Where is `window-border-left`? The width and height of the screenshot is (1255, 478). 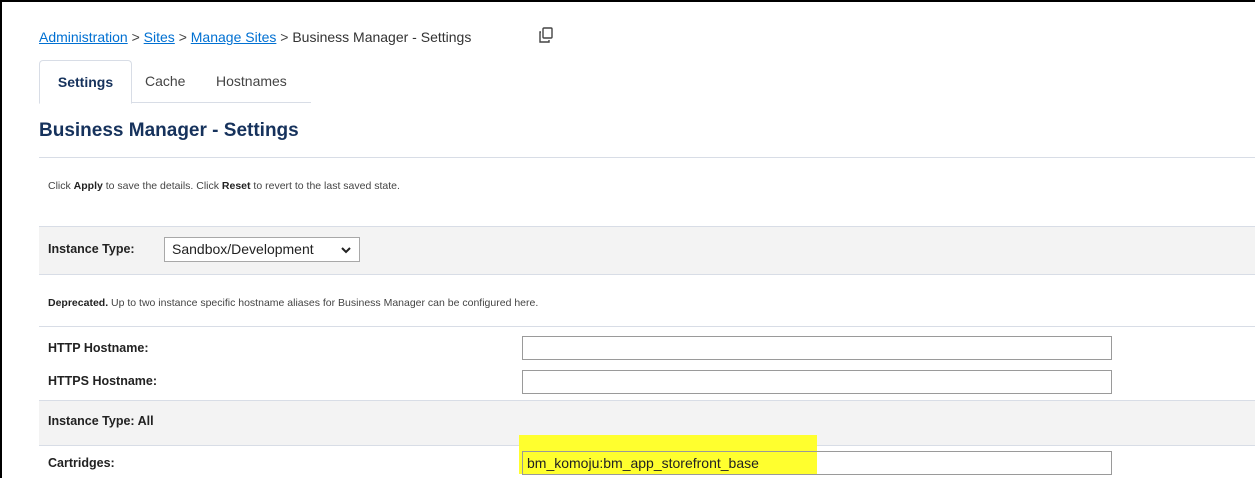
window-border-left is located at coordinates (1, 239).